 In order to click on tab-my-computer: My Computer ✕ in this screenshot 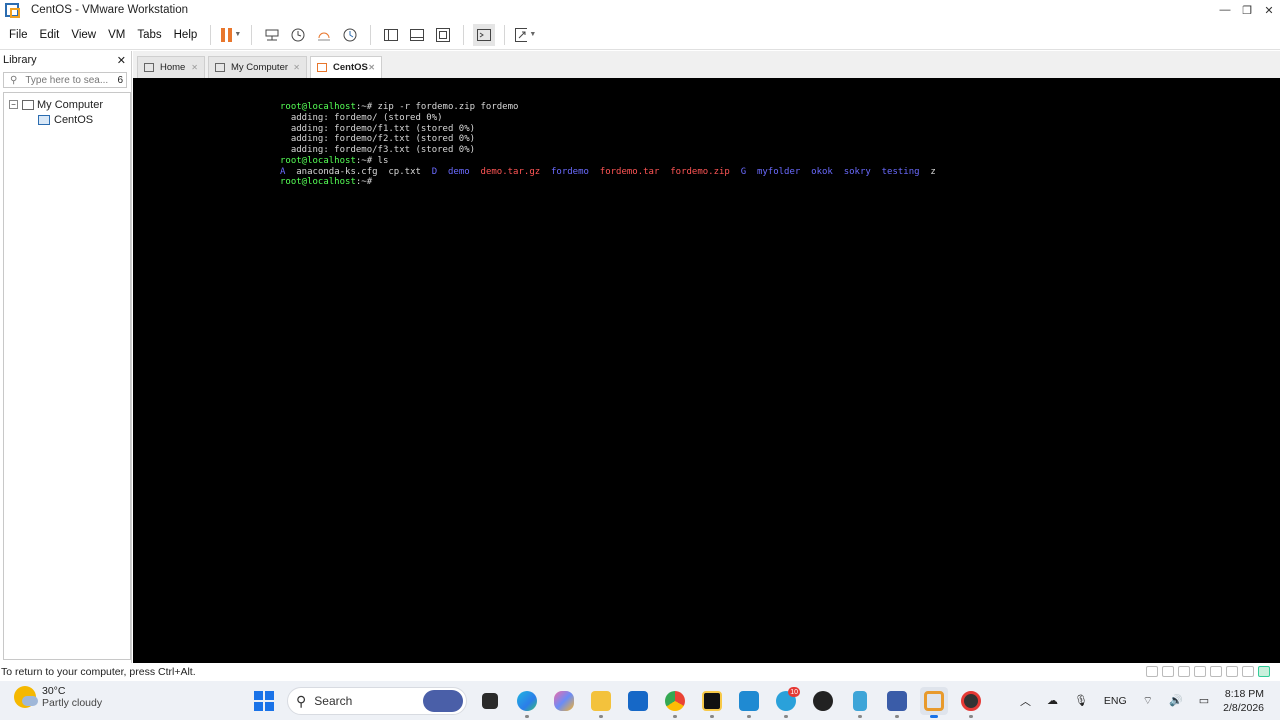, I will do `click(257, 67)`.